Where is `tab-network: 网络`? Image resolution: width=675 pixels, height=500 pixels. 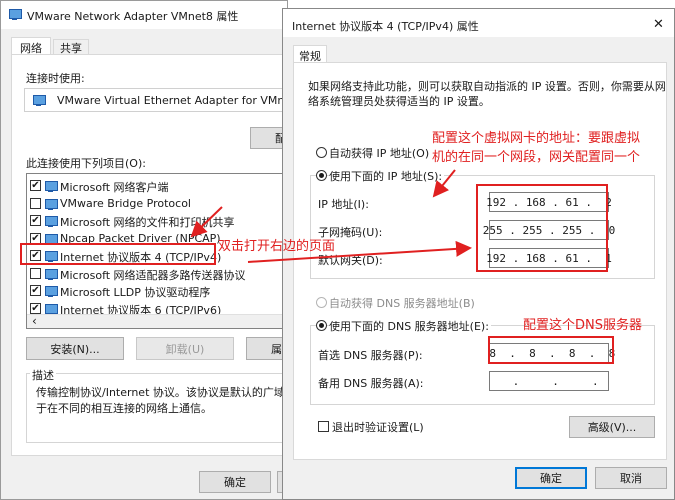
tab-network: 网络 is located at coordinates (31, 46).